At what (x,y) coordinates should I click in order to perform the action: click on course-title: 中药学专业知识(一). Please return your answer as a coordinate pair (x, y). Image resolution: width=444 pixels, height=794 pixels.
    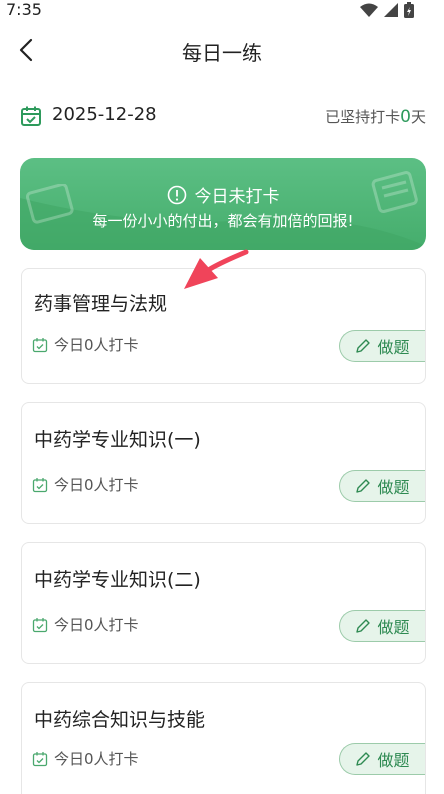
    Looking at the image, I should click on (117, 440).